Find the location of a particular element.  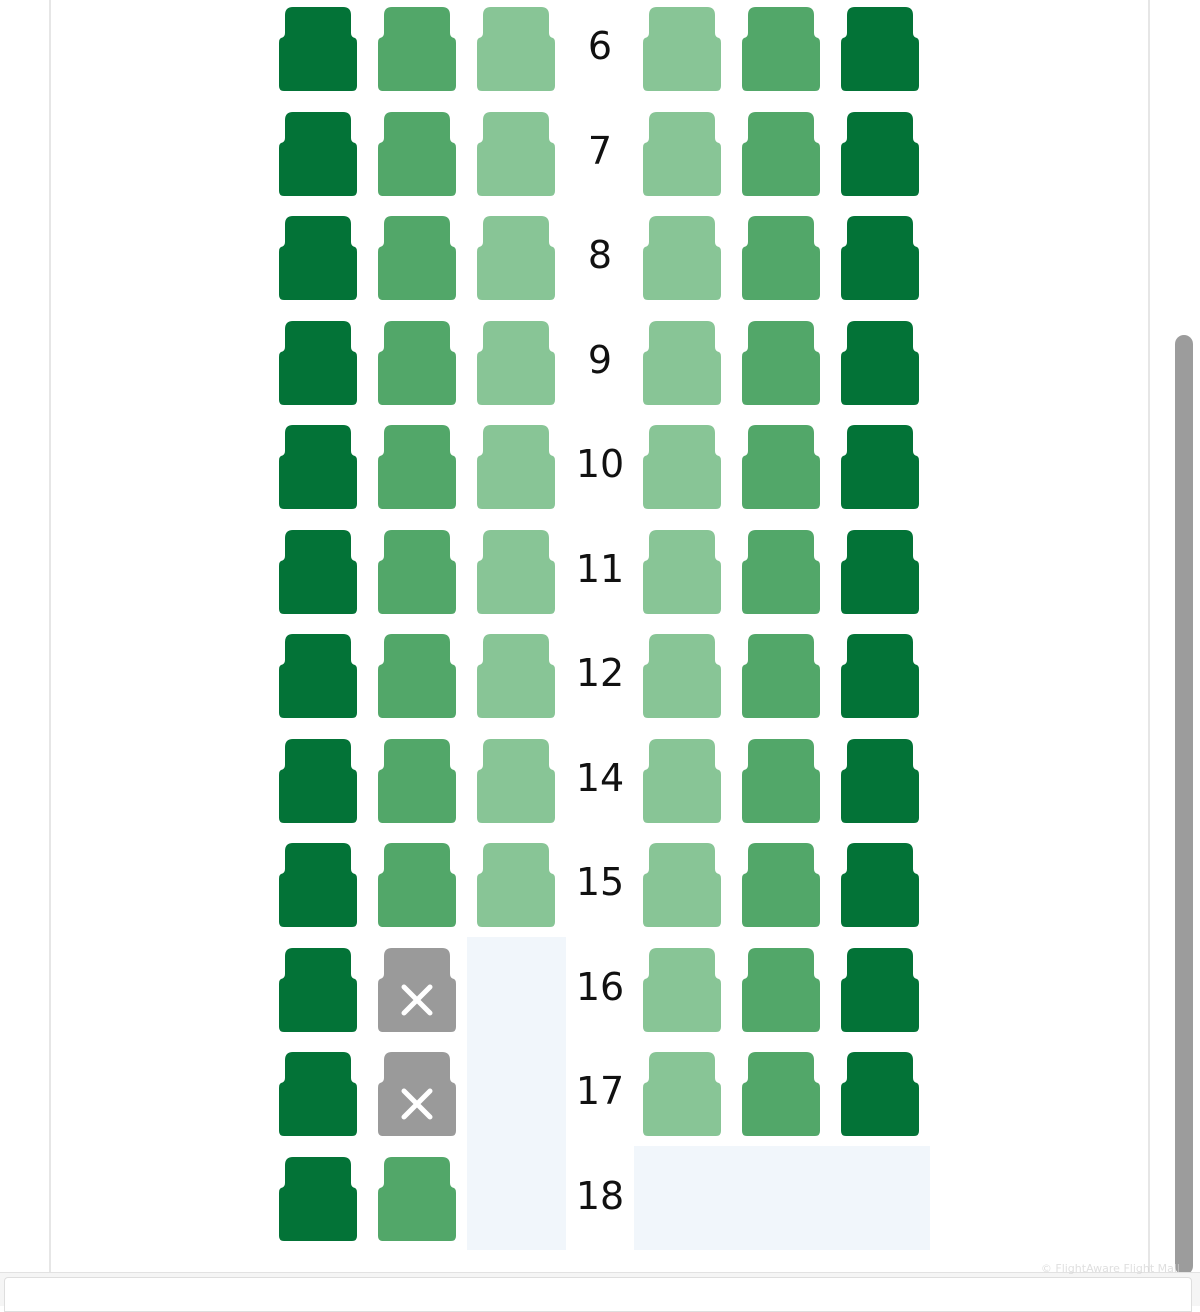

seat-16f is located at coordinates (880, 989).